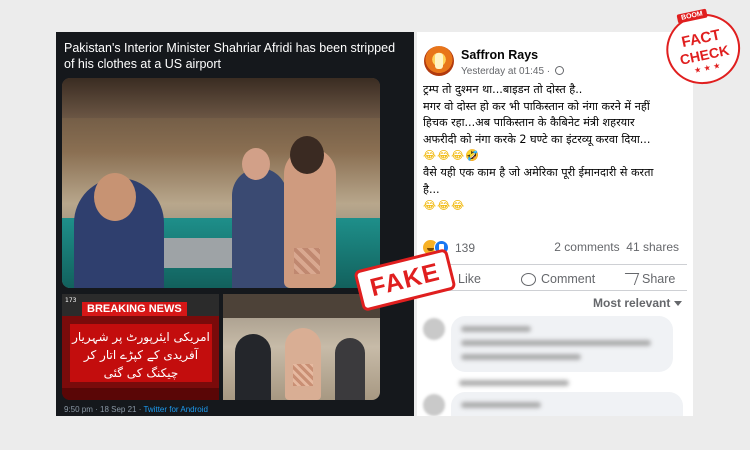  I want to click on post-actions: Like Comment Share, so click(555, 283).